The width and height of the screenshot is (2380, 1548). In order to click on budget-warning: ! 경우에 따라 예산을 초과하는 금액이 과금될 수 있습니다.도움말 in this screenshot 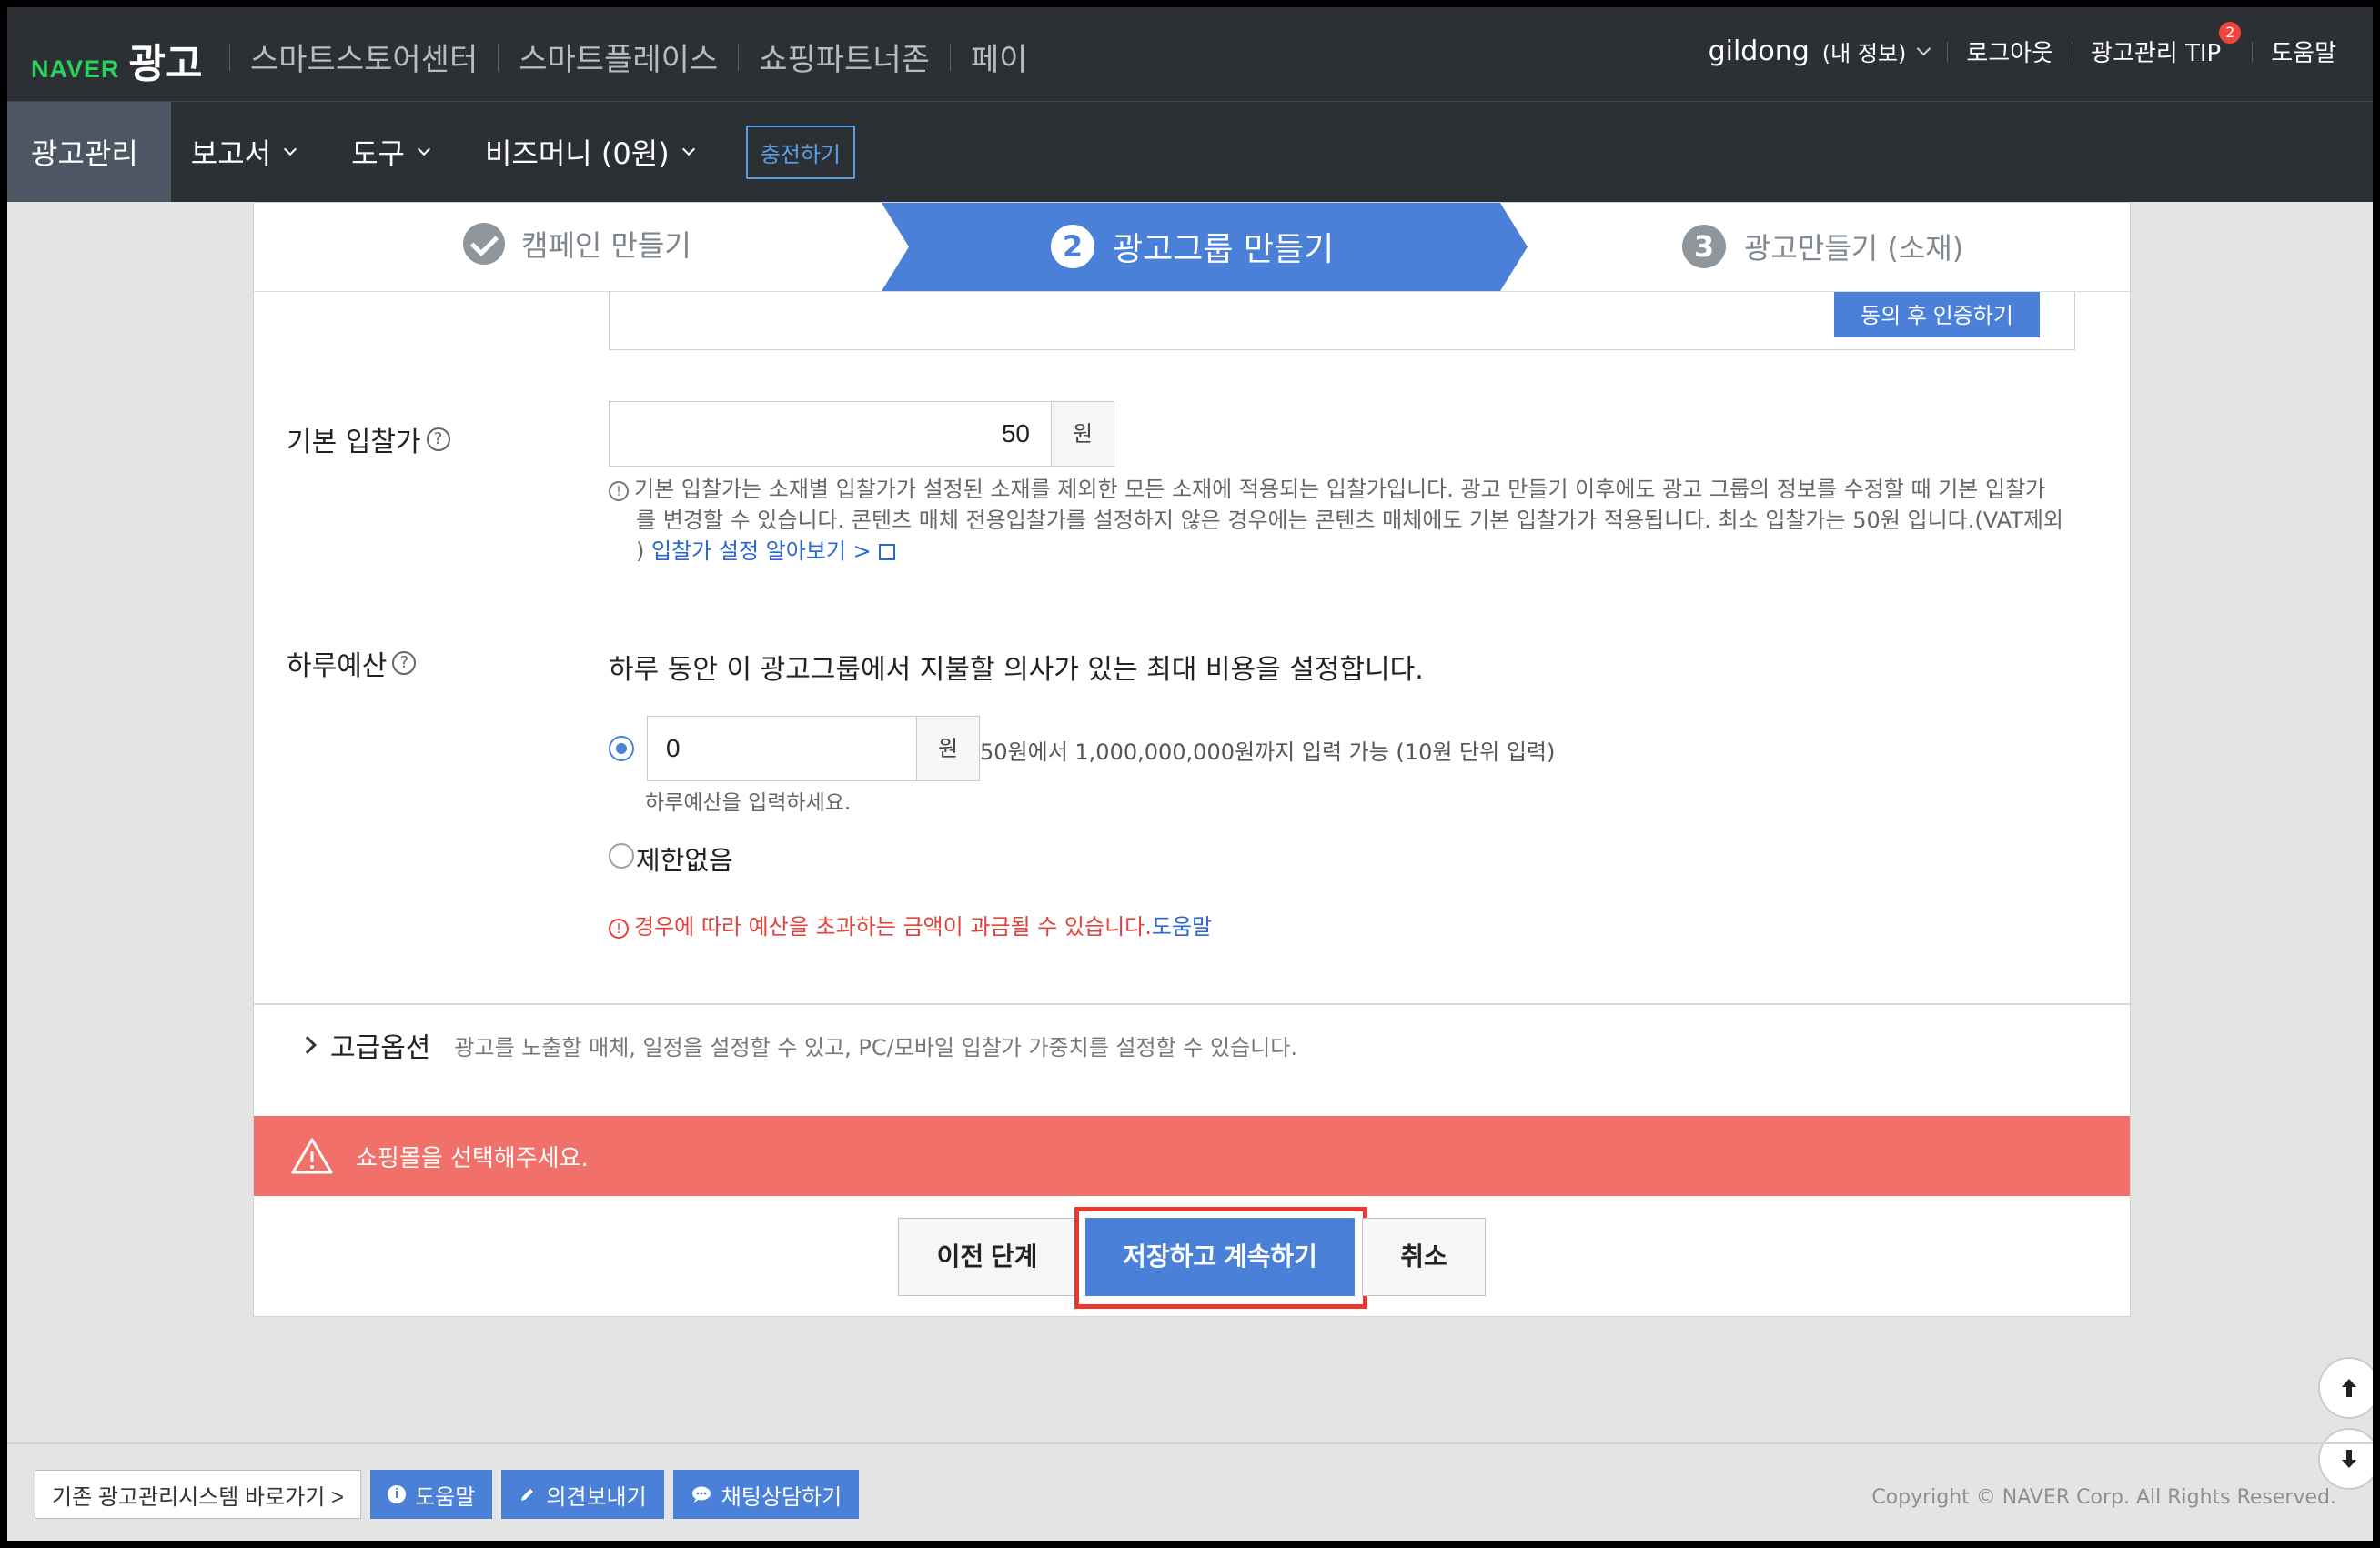, I will do `click(910, 924)`.